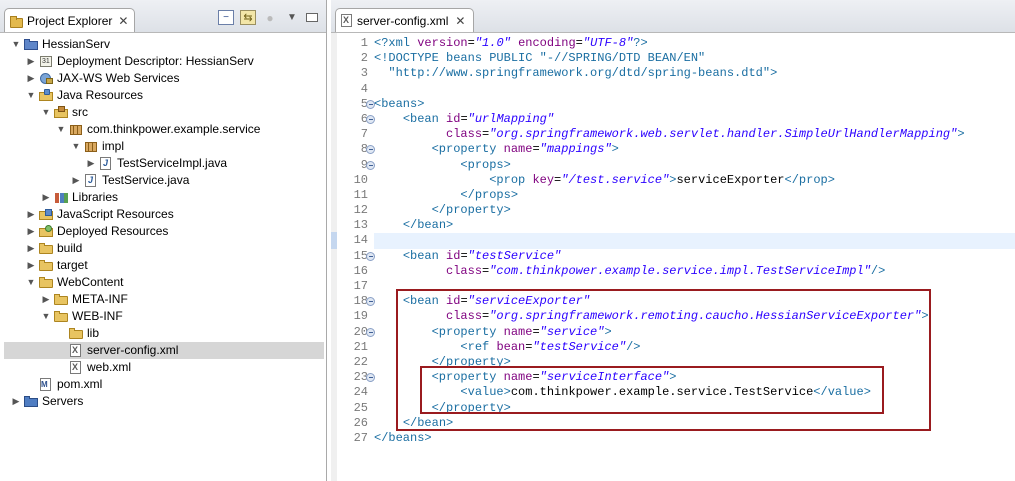  What do you see at coordinates (164, 265) in the screenshot?
I see `tree-item: ▶ target` at bounding box center [164, 265].